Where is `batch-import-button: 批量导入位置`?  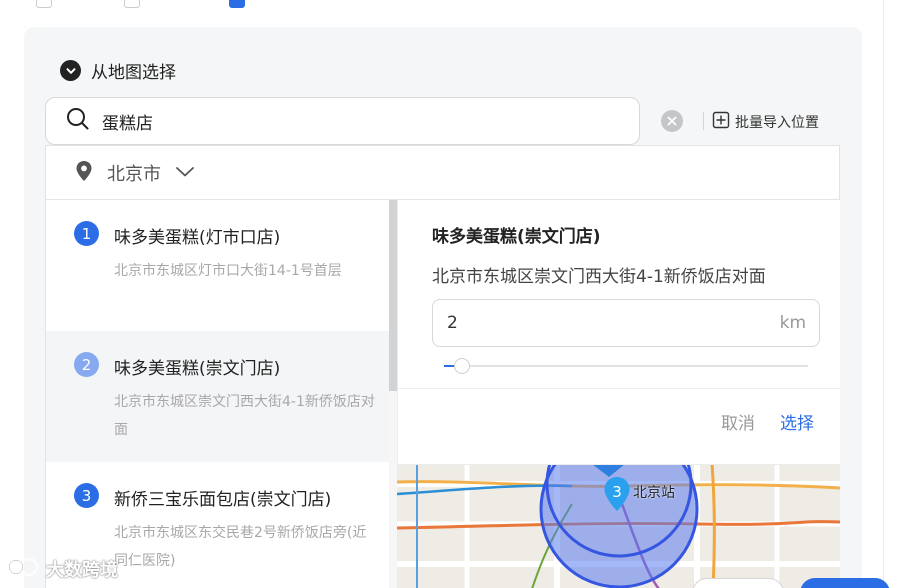
batch-import-button: 批量导入位置 is located at coordinates (765, 122).